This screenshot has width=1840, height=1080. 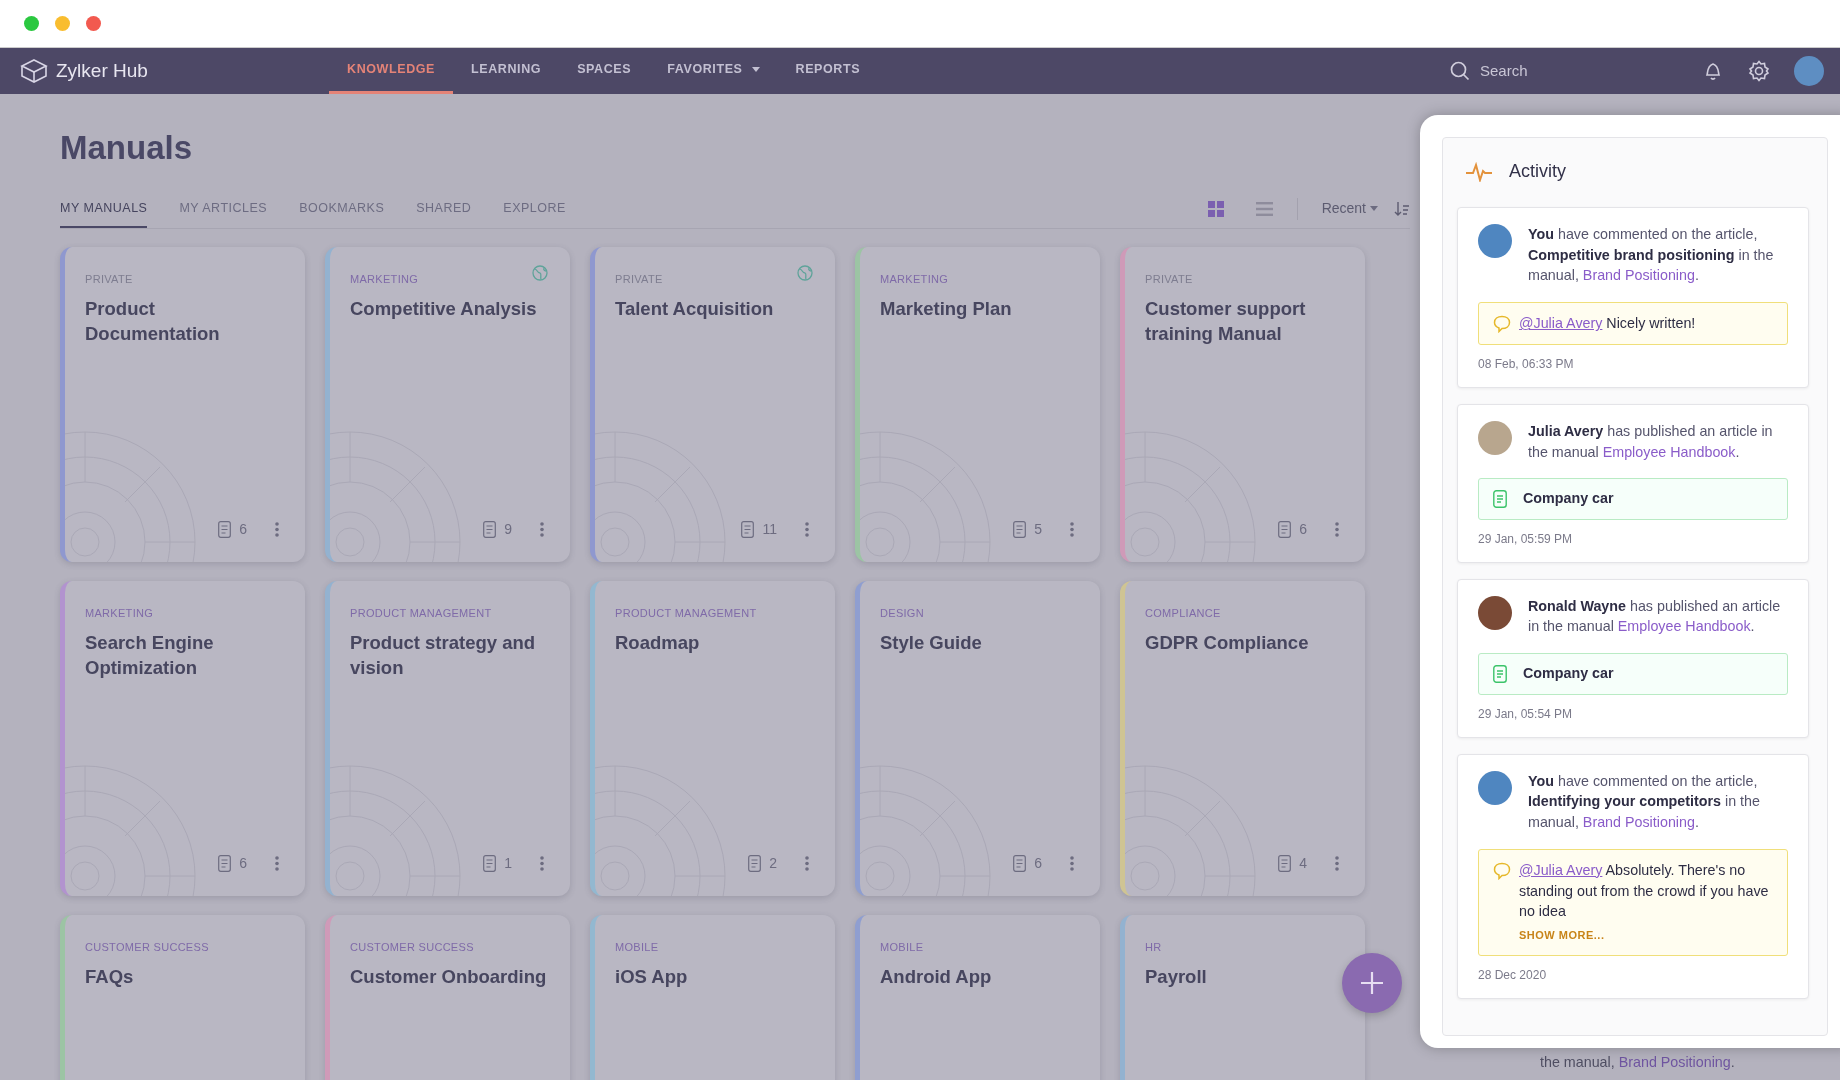 What do you see at coordinates (93, 23) in the screenshot?
I see `window-close-button` at bounding box center [93, 23].